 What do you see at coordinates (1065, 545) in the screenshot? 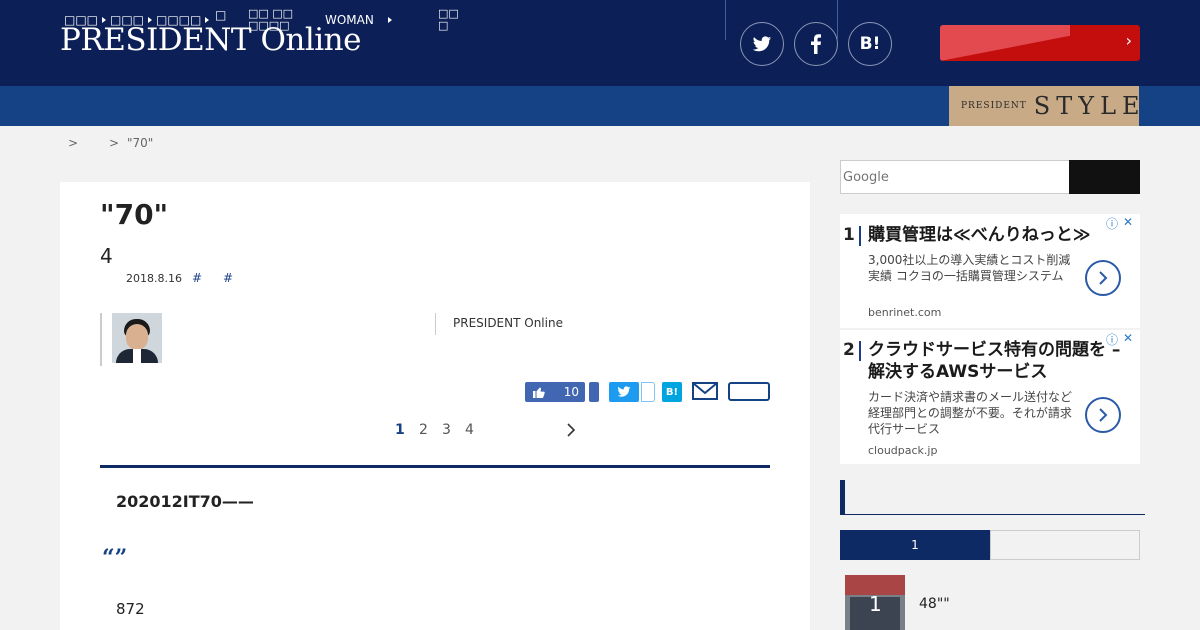
I see `ranking-tab` at bounding box center [1065, 545].